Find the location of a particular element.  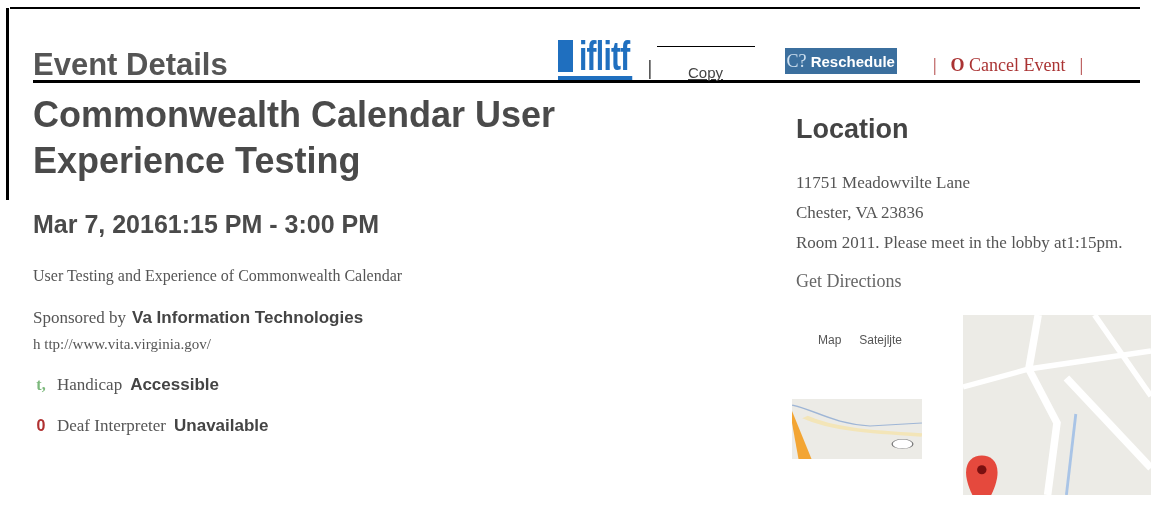

address-line: Chester, VA 23836 is located at coordinates (860, 212).